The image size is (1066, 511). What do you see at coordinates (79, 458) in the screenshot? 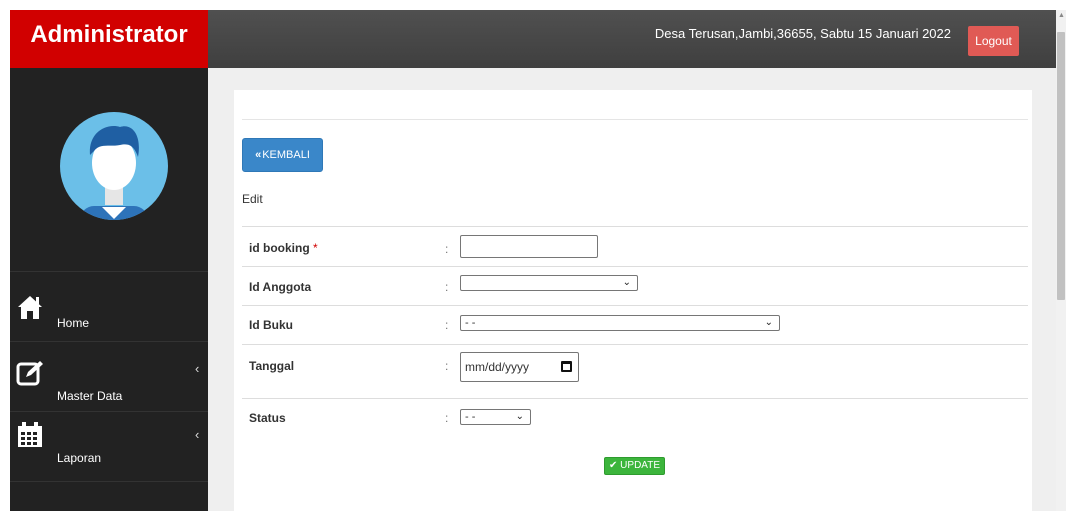
I see `sidebar-item-label: Laporan` at bounding box center [79, 458].